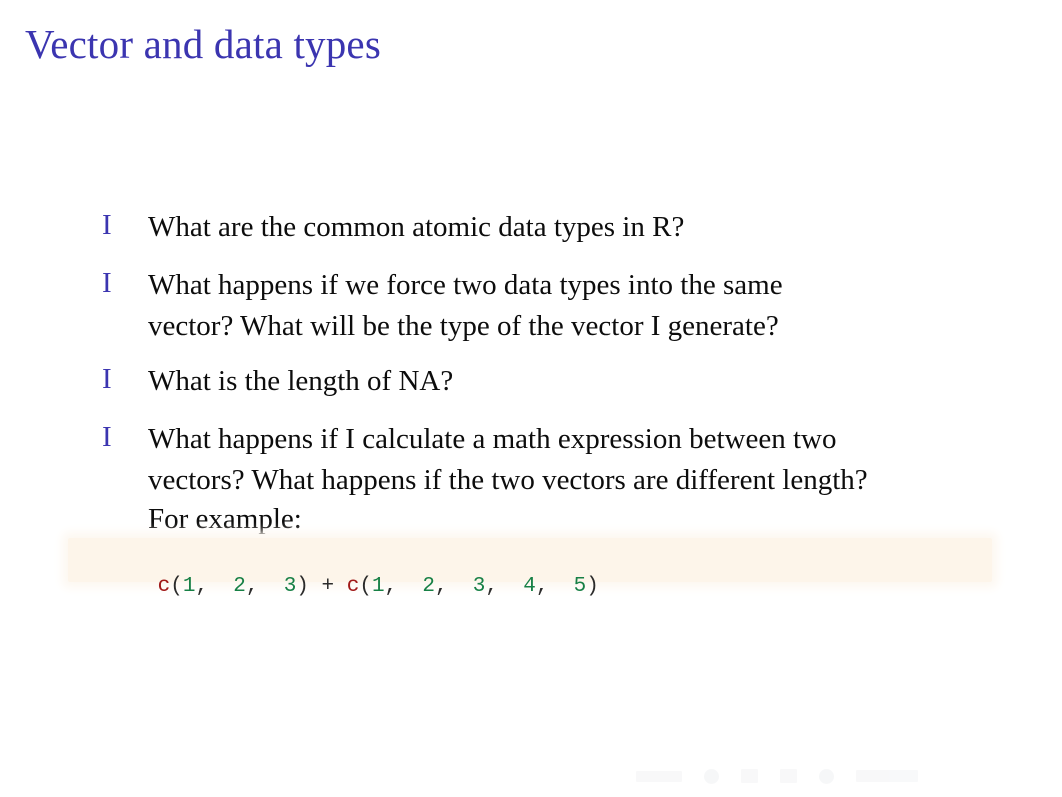  I want to click on code-token-number: 4, so click(529, 586).